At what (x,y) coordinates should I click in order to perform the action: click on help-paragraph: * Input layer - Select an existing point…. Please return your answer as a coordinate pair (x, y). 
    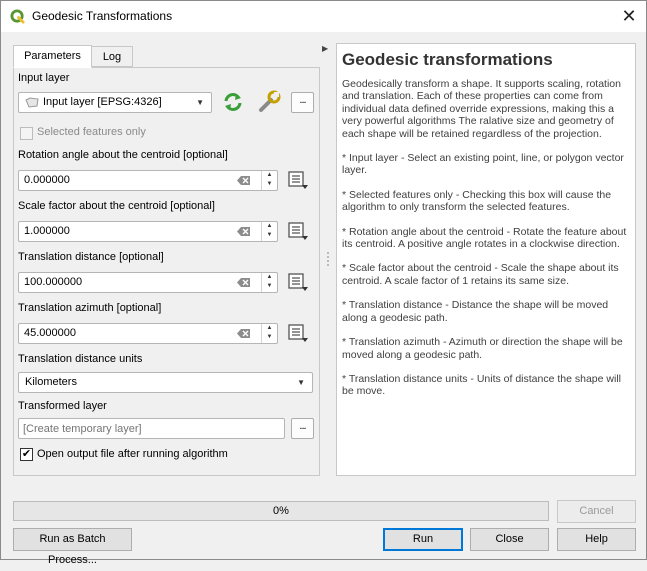
    Looking at the image, I should click on (483, 164).